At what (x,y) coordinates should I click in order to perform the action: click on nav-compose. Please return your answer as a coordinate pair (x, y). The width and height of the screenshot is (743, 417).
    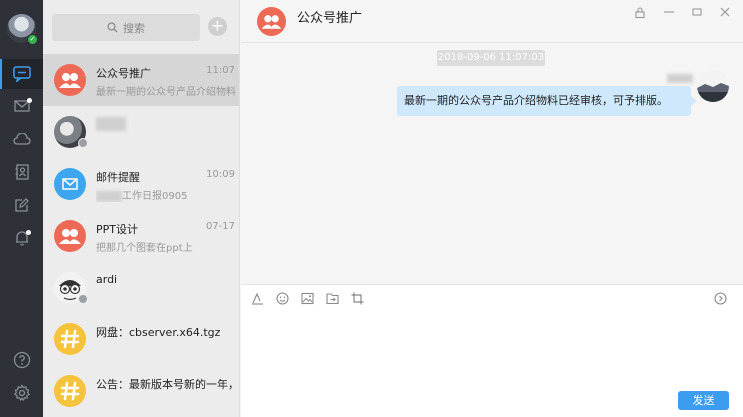
    Looking at the image, I should click on (21, 205).